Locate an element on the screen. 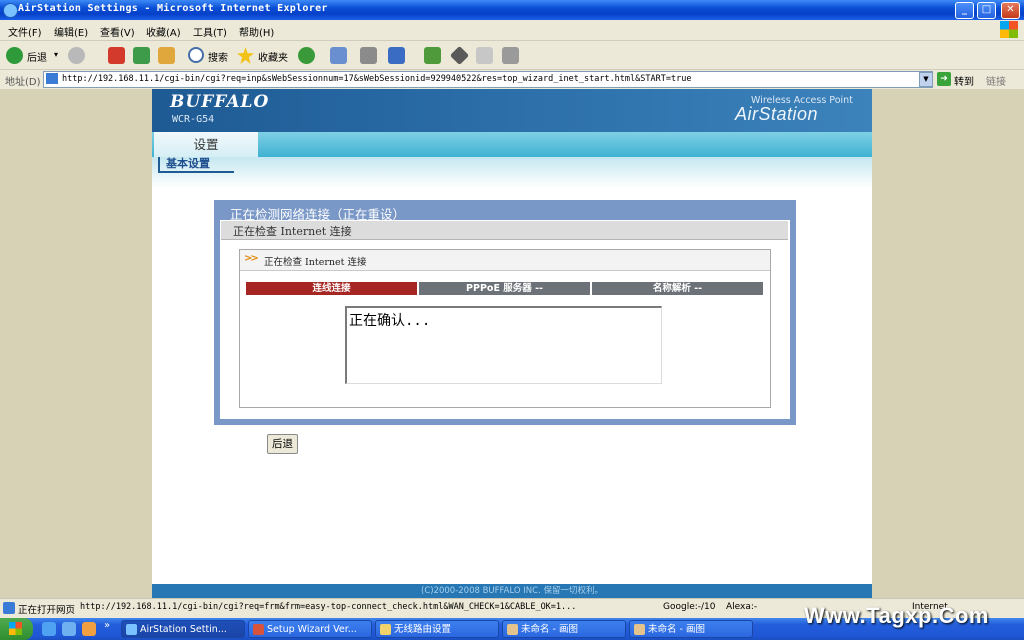  favorites-label: 收藏夹 is located at coordinates (273, 56).